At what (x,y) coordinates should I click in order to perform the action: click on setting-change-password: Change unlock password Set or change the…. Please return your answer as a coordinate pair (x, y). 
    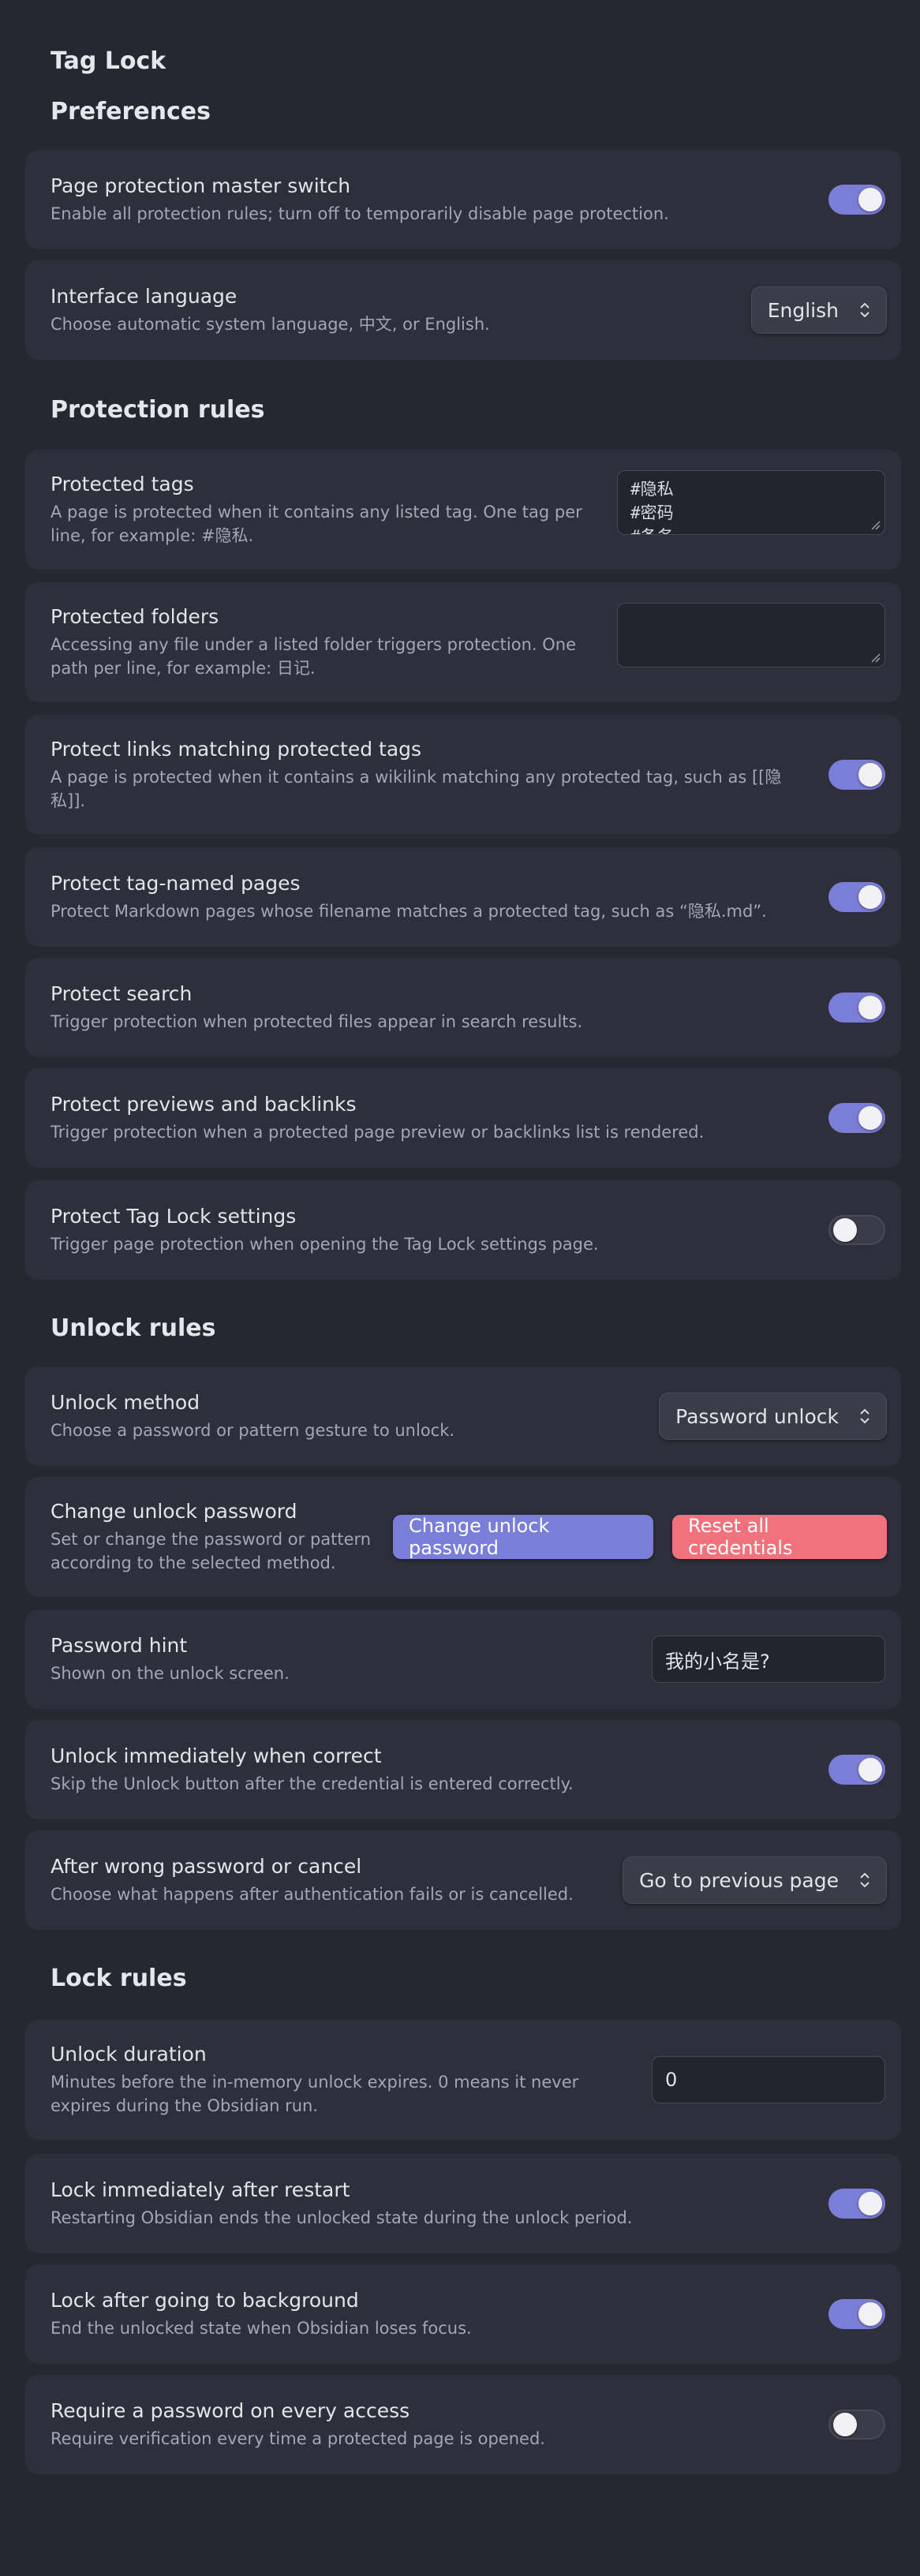
    Looking at the image, I should click on (463, 1537).